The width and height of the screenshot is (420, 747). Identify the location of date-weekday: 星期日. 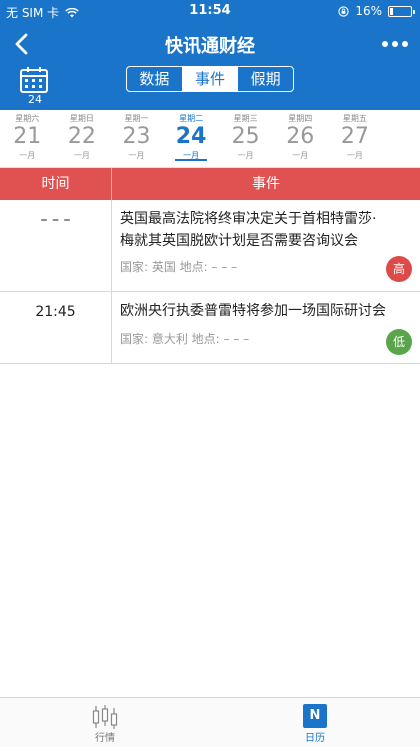
(81, 118).